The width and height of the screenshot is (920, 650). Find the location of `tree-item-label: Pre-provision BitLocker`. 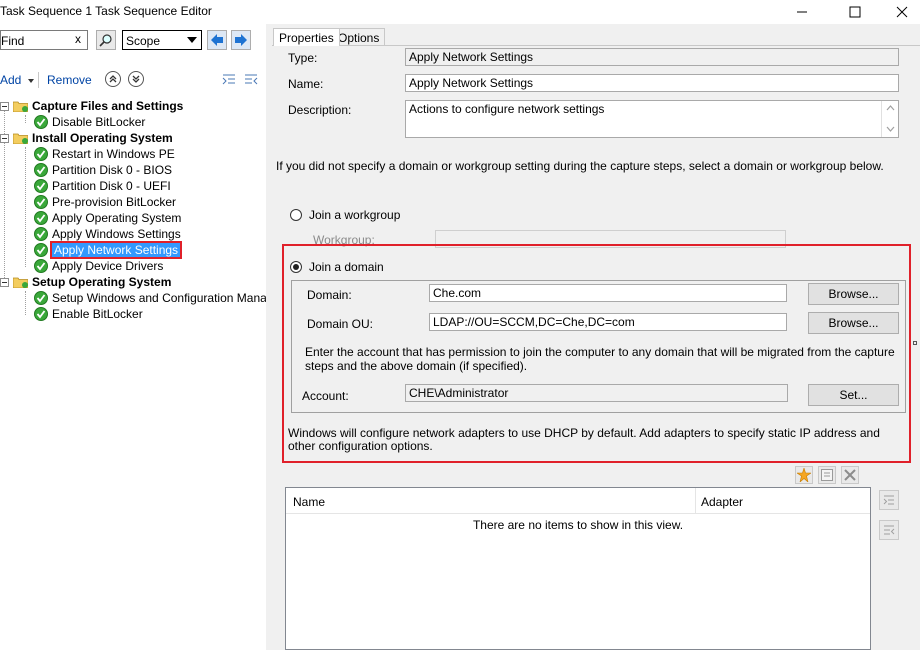

tree-item-label: Pre-provision BitLocker is located at coordinates (114, 202).